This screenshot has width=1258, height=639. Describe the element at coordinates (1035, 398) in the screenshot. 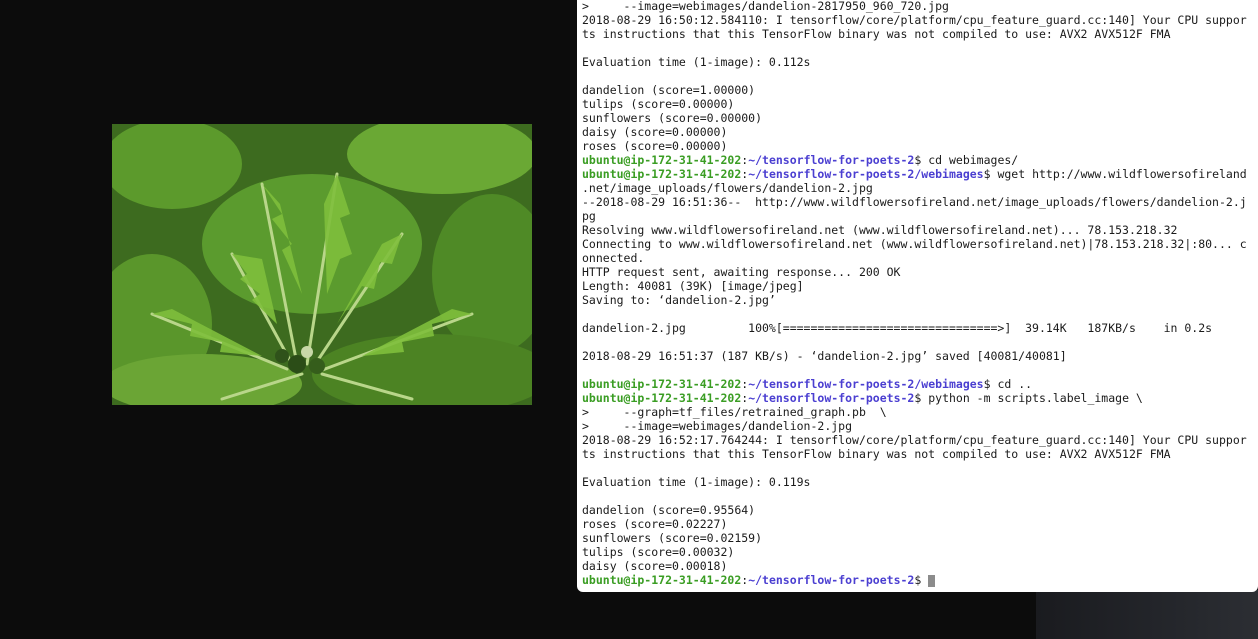

I see `command-text: python -m scripts.label_image \` at that location.